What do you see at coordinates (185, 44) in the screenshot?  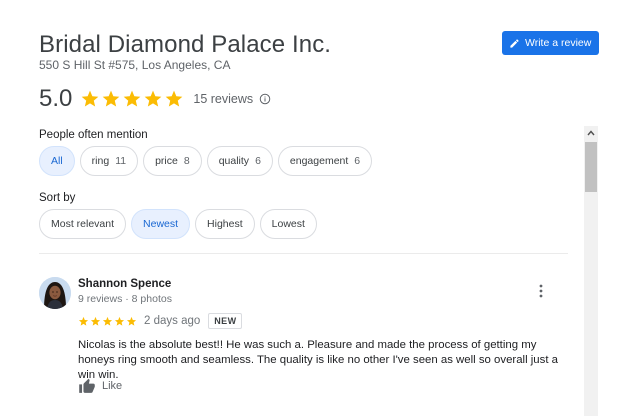 I see `business-name: Bridal Diamond Palace Inc.` at bounding box center [185, 44].